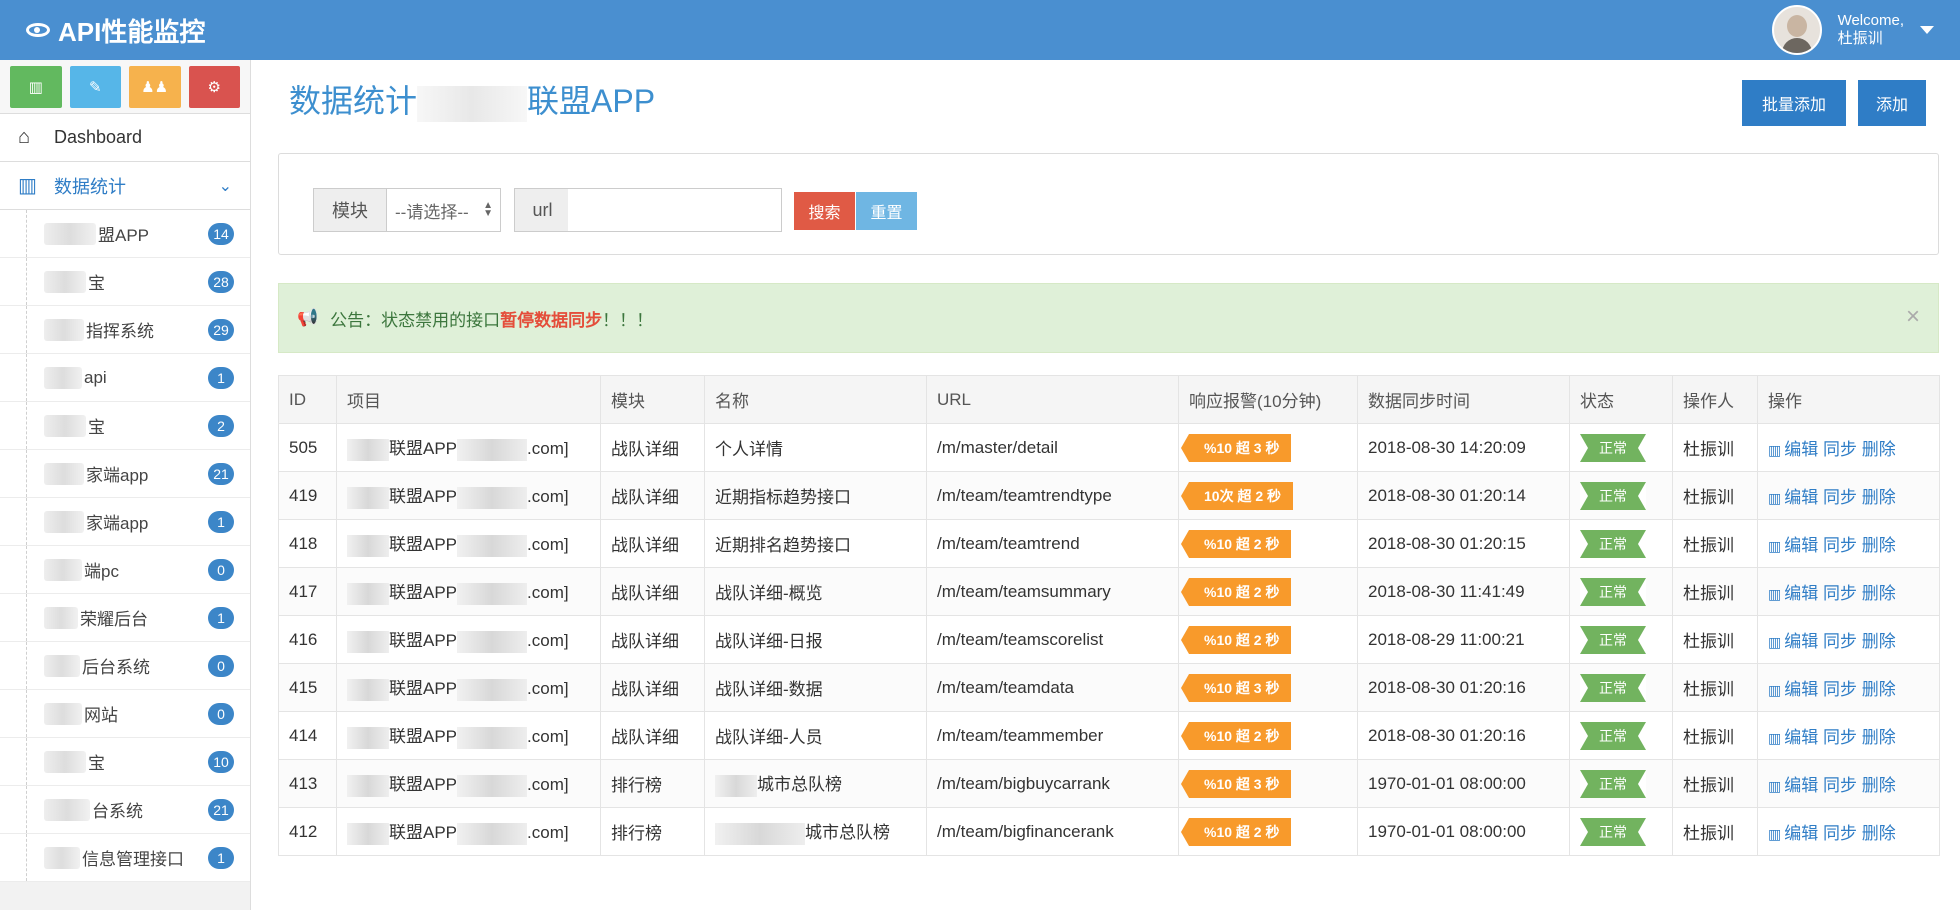  I want to click on url-label: url, so click(542, 210).